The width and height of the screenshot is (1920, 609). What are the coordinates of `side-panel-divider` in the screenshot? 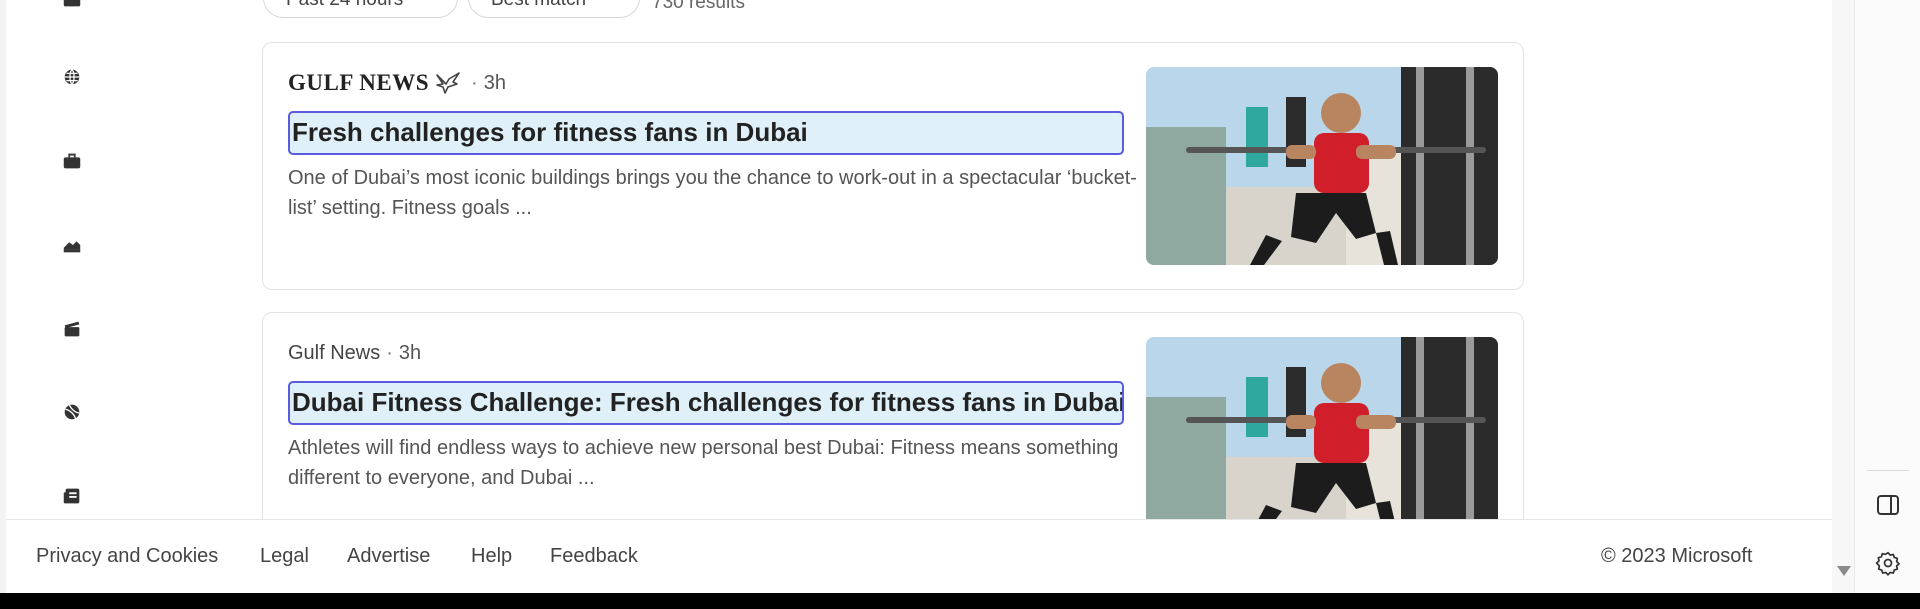 It's located at (1888, 470).